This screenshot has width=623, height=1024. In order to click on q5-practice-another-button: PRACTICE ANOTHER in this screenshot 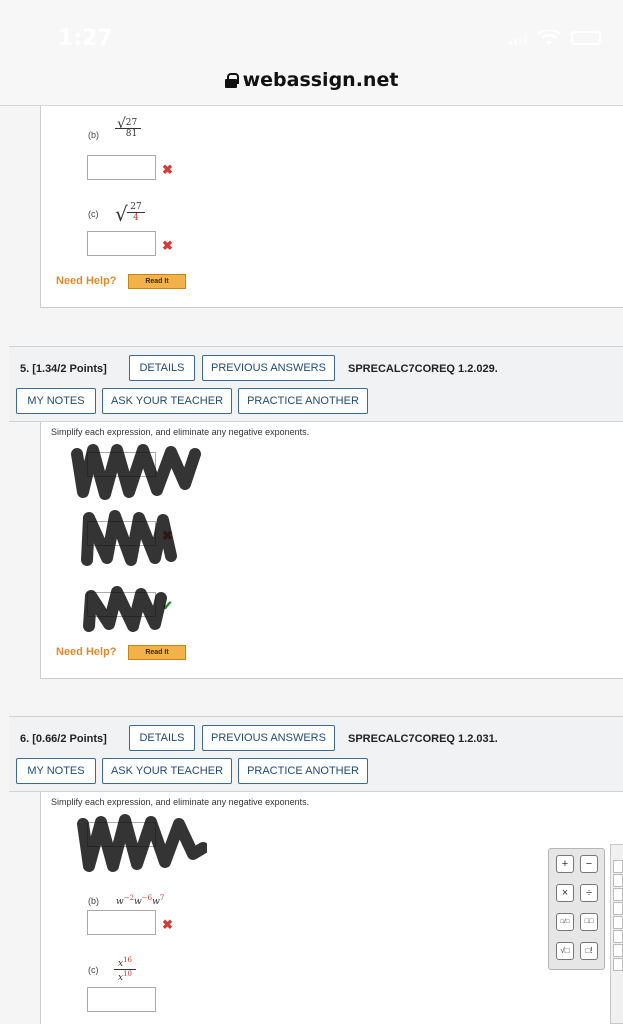, I will do `click(303, 401)`.